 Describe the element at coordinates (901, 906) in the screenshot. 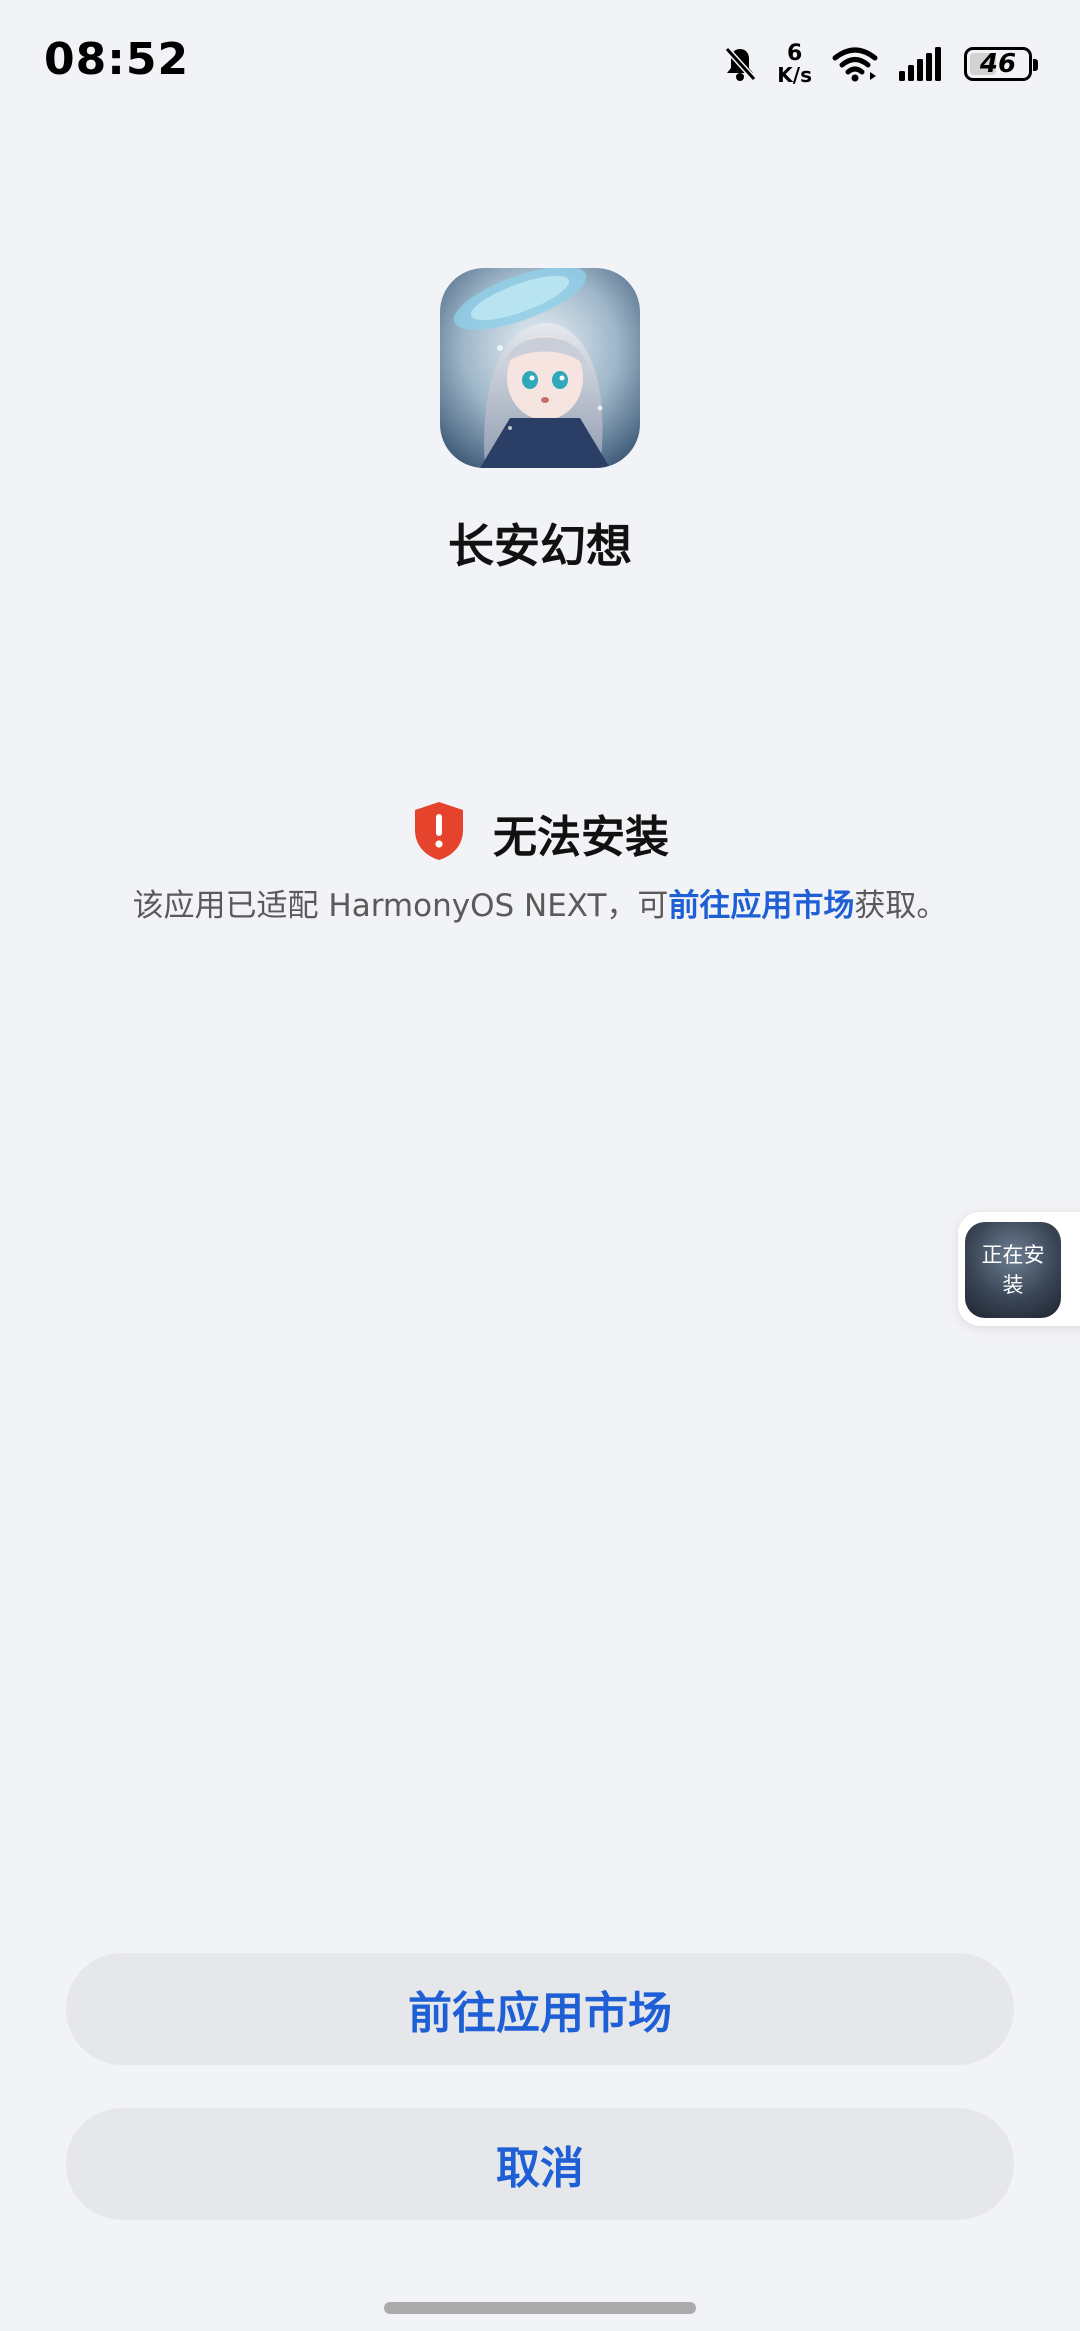

I see `error-description-suffix: 获取。` at that location.